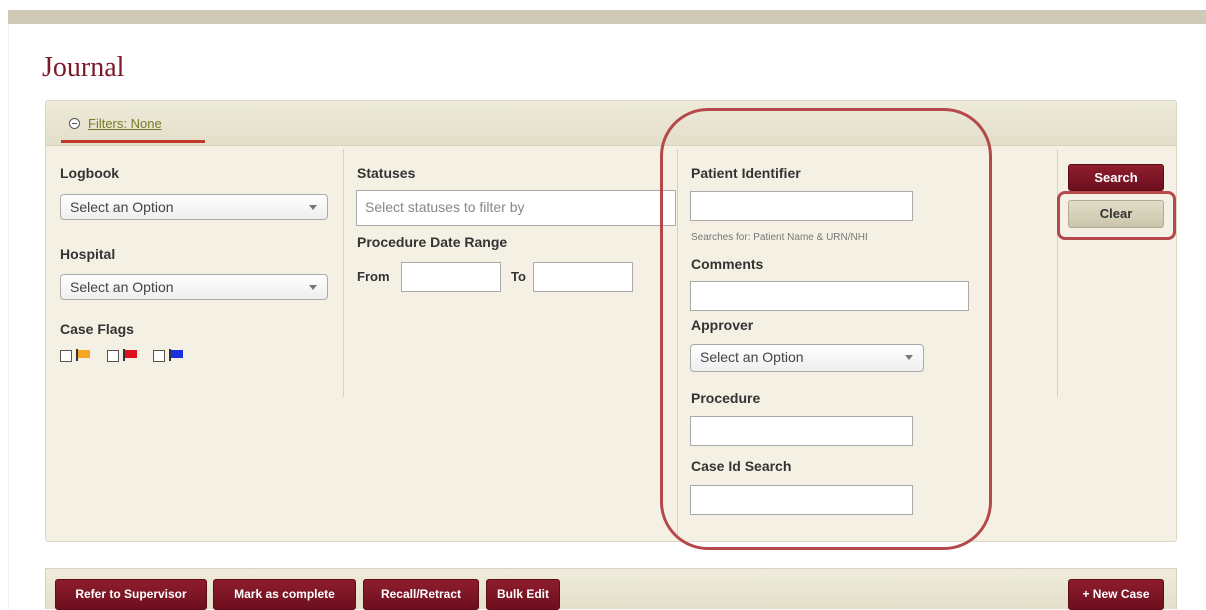  I want to click on bulk-edit-button: Bulk Edit, so click(523, 594).